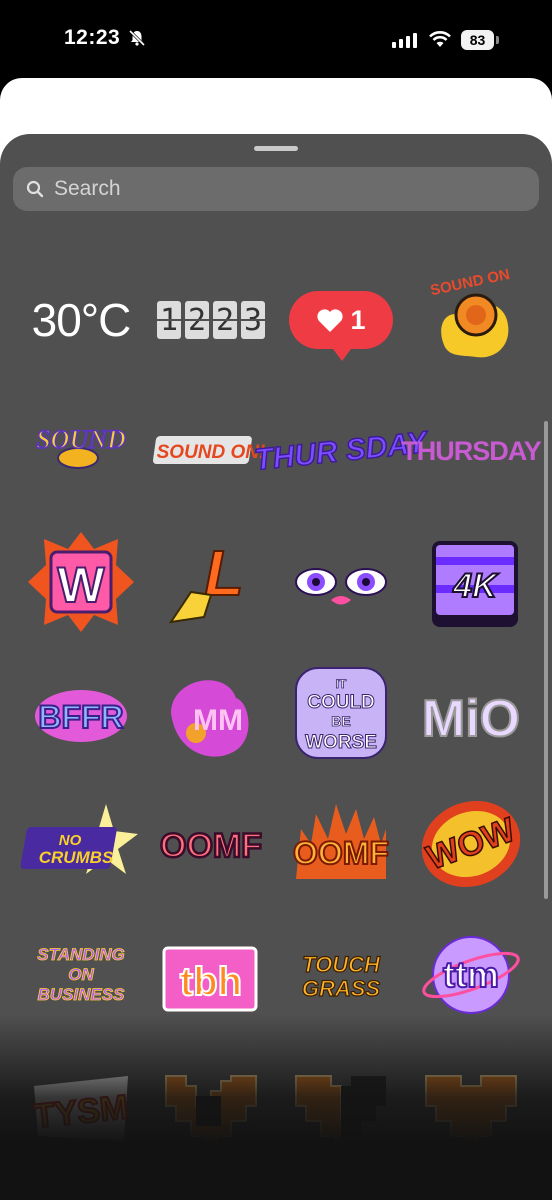  What do you see at coordinates (92, 37) in the screenshot?
I see `status-time: 12:23` at bounding box center [92, 37].